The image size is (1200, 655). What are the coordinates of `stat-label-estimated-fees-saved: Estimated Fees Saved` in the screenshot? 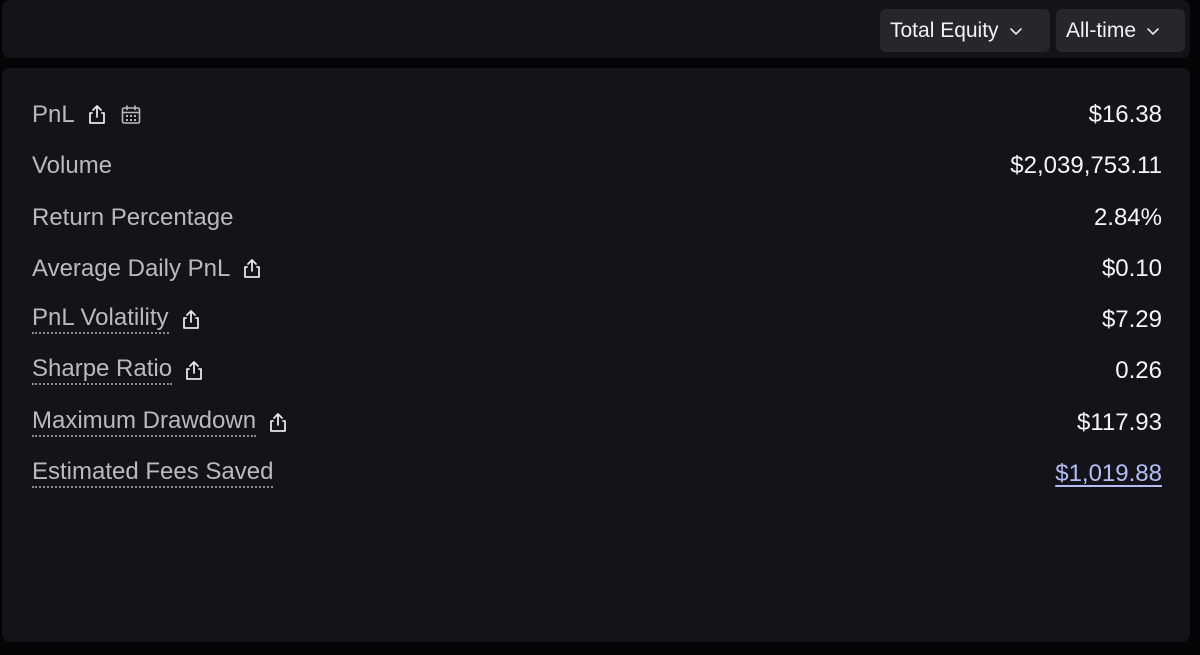 It's located at (153, 474).